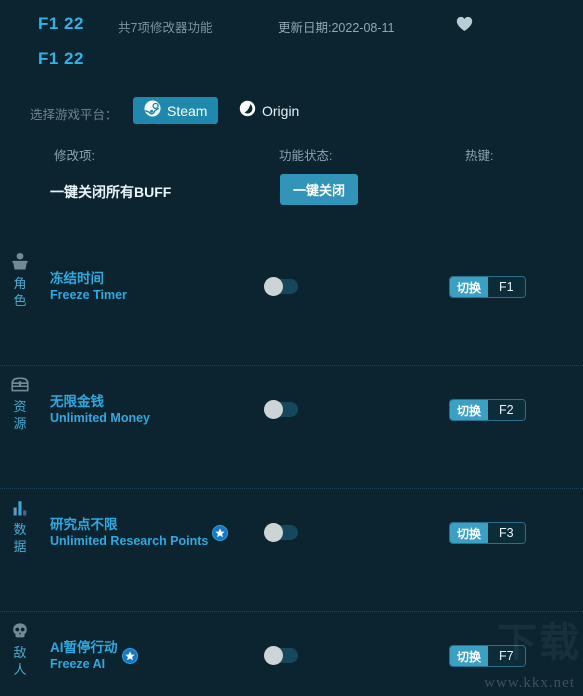 This screenshot has width=583, height=696. What do you see at coordinates (111, 192) in the screenshot?
I see `close-all-label: 一键关闭所有BUFF` at bounding box center [111, 192].